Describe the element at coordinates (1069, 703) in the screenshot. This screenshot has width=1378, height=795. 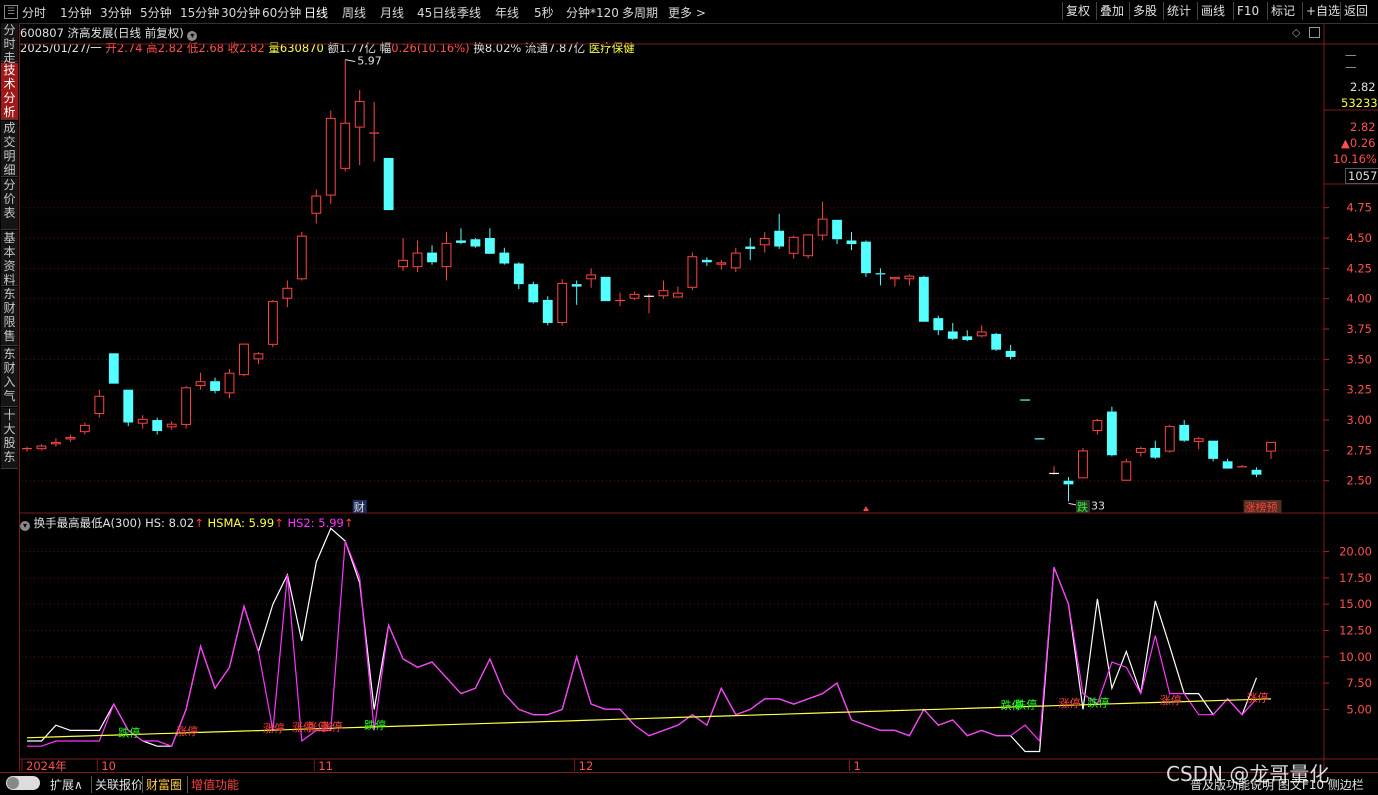
I see `ind-label-9: 涨停` at that location.